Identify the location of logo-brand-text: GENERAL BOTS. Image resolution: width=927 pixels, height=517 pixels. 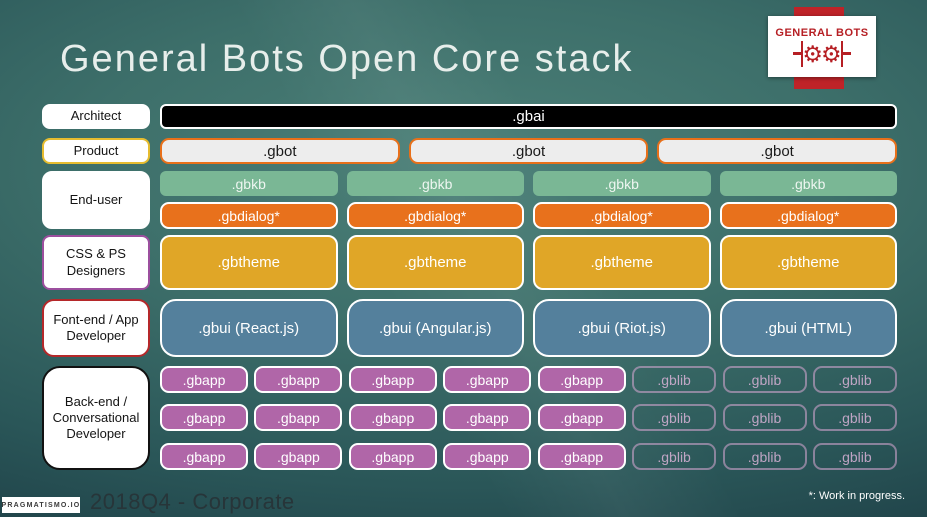
(822, 32).